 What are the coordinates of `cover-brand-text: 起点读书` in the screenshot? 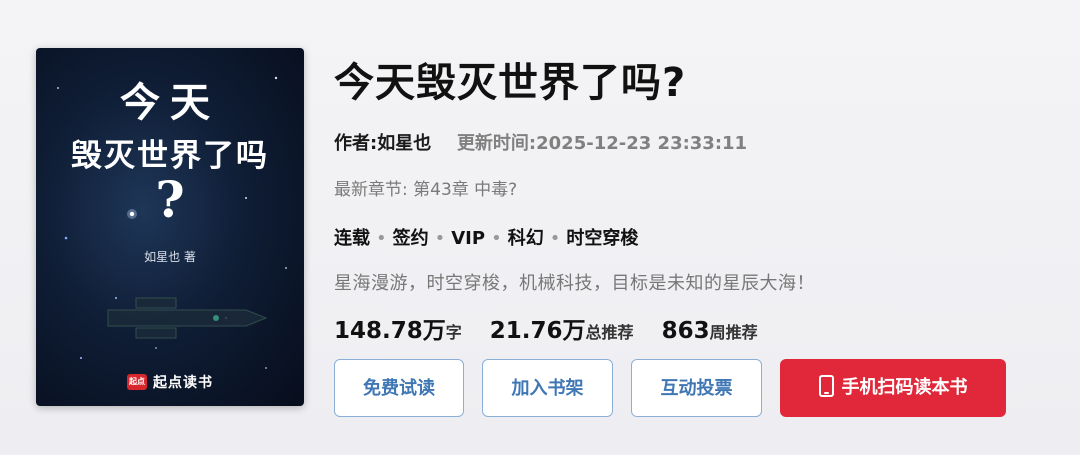 It's located at (183, 383).